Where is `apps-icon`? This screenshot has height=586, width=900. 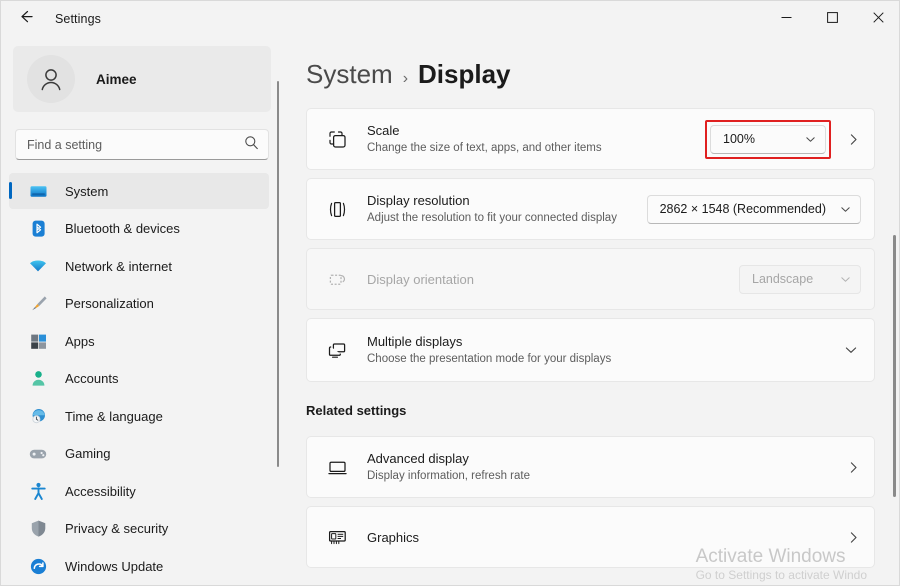 apps-icon is located at coordinates (38, 341).